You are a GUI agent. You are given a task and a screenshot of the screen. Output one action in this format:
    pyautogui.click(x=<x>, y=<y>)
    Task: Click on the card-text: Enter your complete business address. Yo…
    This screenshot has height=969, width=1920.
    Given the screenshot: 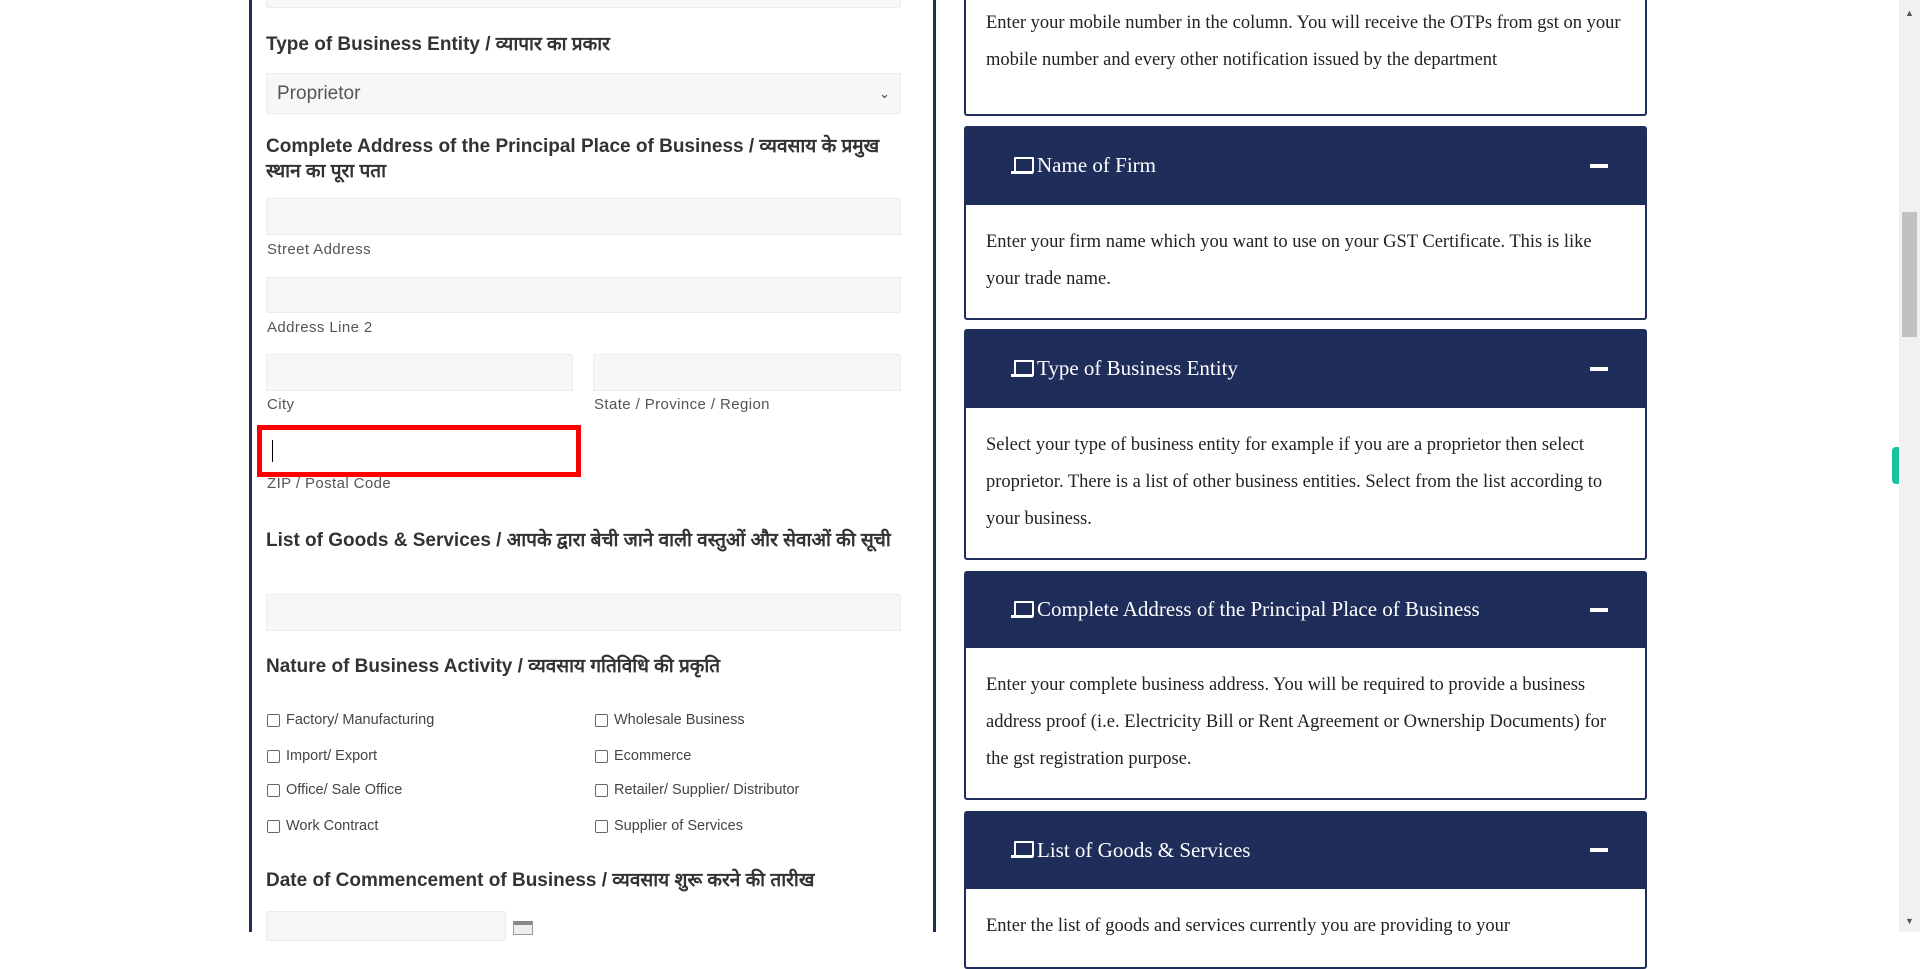 What is the action you would take?
    pyautogui.click(x=1296, y=722)
    